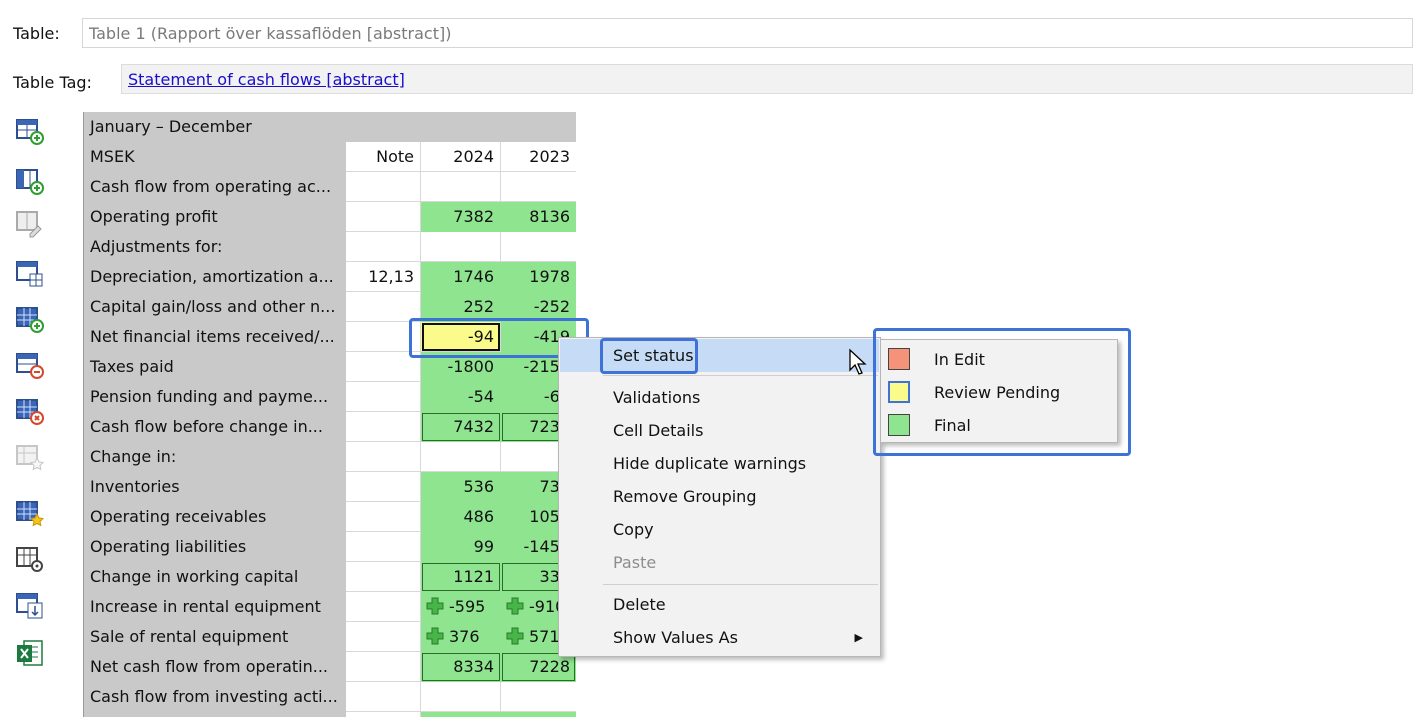 Image resolution: width=1413 pixels, height=717 pixels. What do you see at coordinates (719, 430) in the screenshot?
I see `menu-cell-details: Cell Details` at bounding box center [719, 430].